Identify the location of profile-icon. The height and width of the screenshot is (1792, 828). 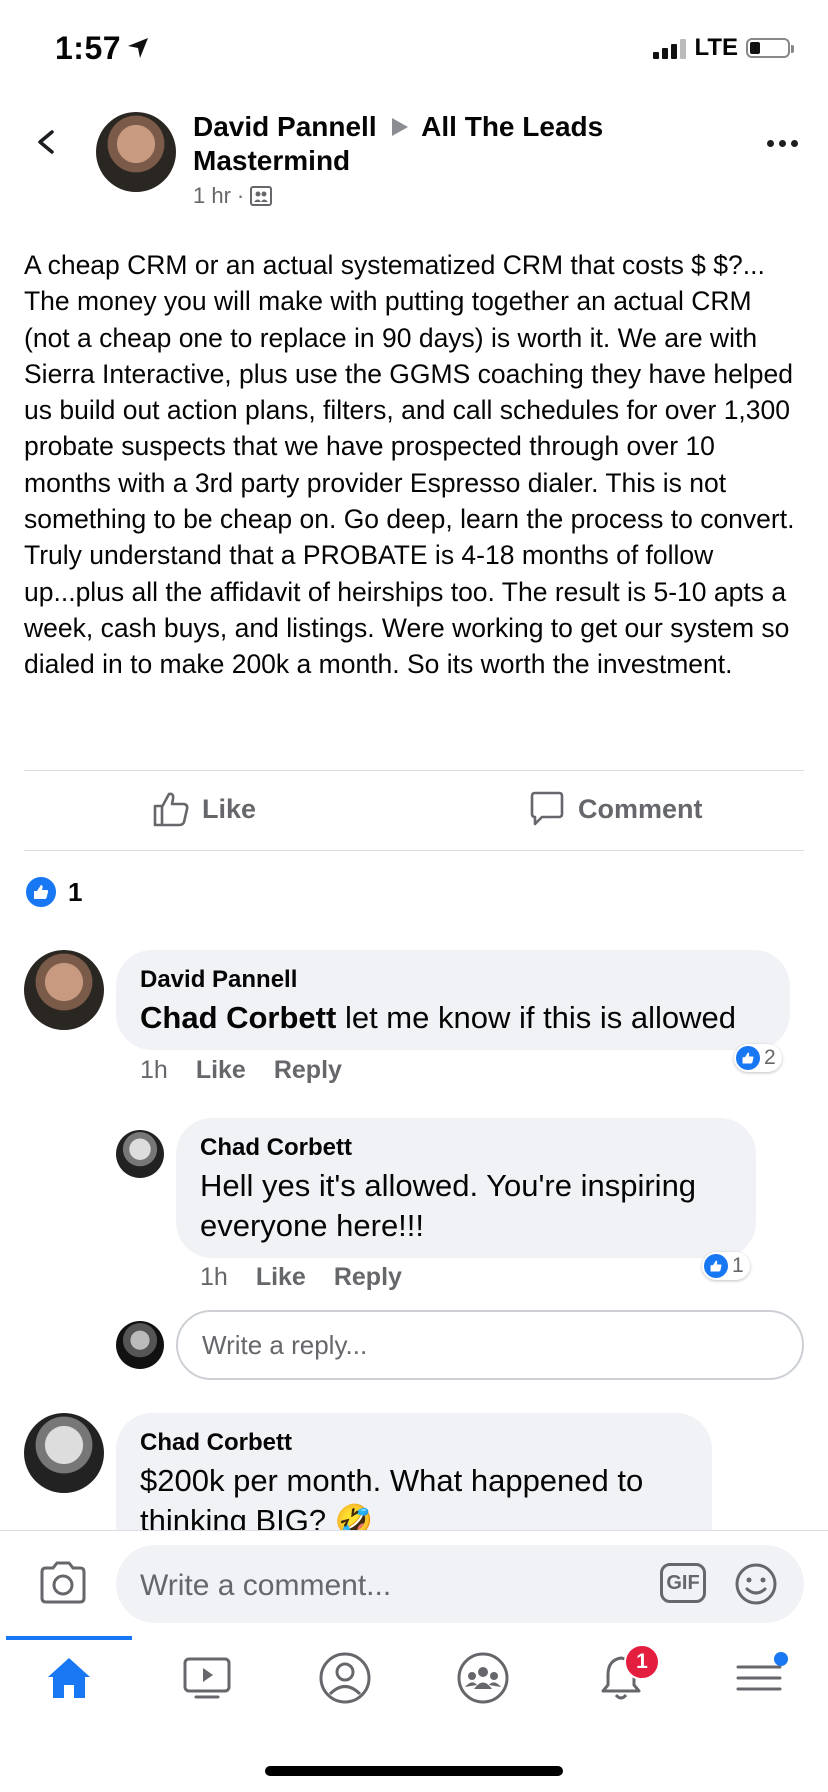
(345, 1678).